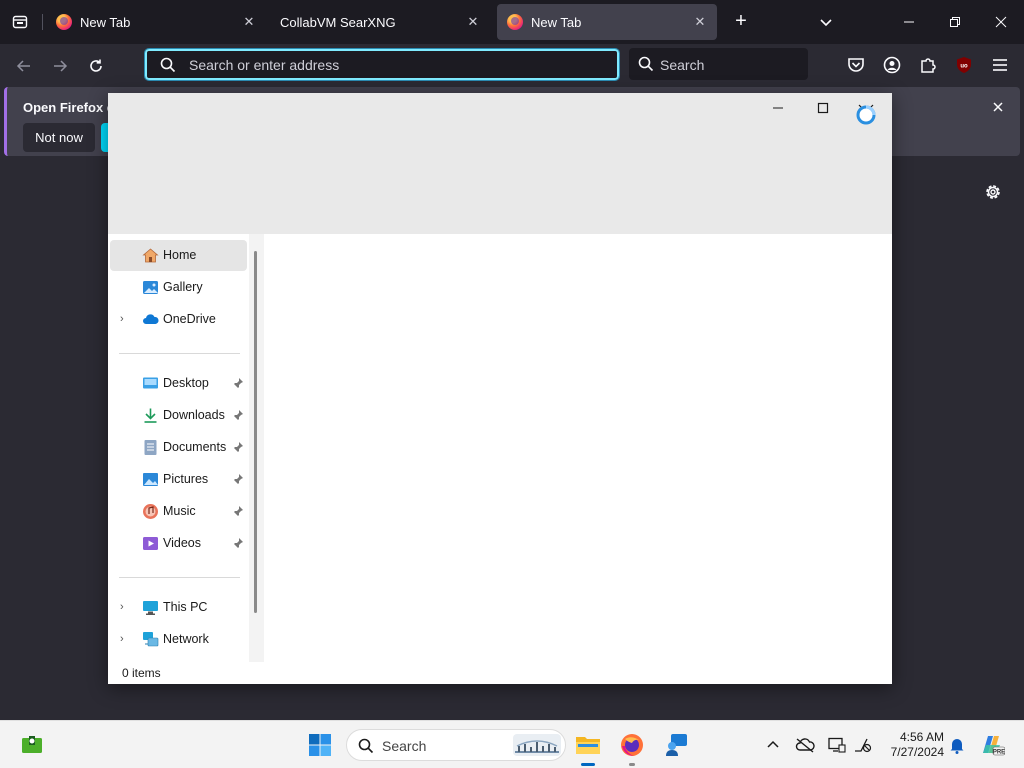 This screenshot has width=1024, height=768. What do you see at coordinates (151, 639) in the screenshot?
I see `network-icon` at bounding box center [151, 639].